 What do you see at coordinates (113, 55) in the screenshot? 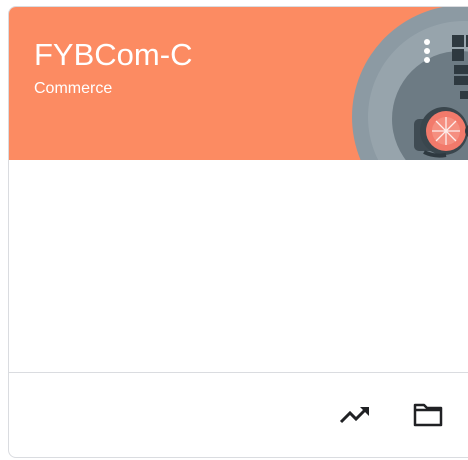
I see `class-title-link: FYBCom-C` at bounding box center [113, 55].